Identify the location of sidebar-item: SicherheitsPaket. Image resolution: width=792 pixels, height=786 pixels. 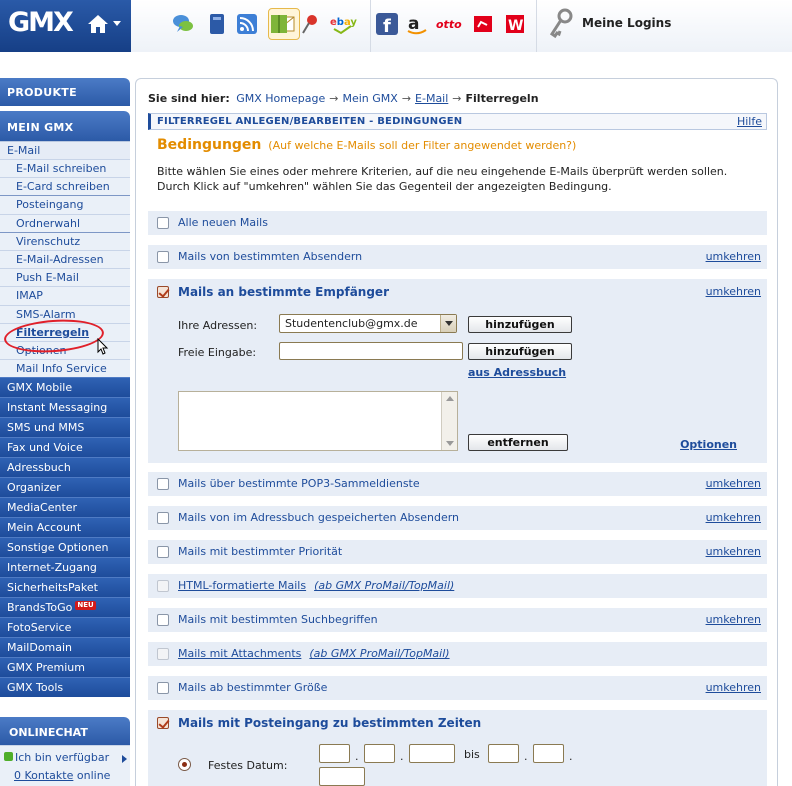
(65, 587).